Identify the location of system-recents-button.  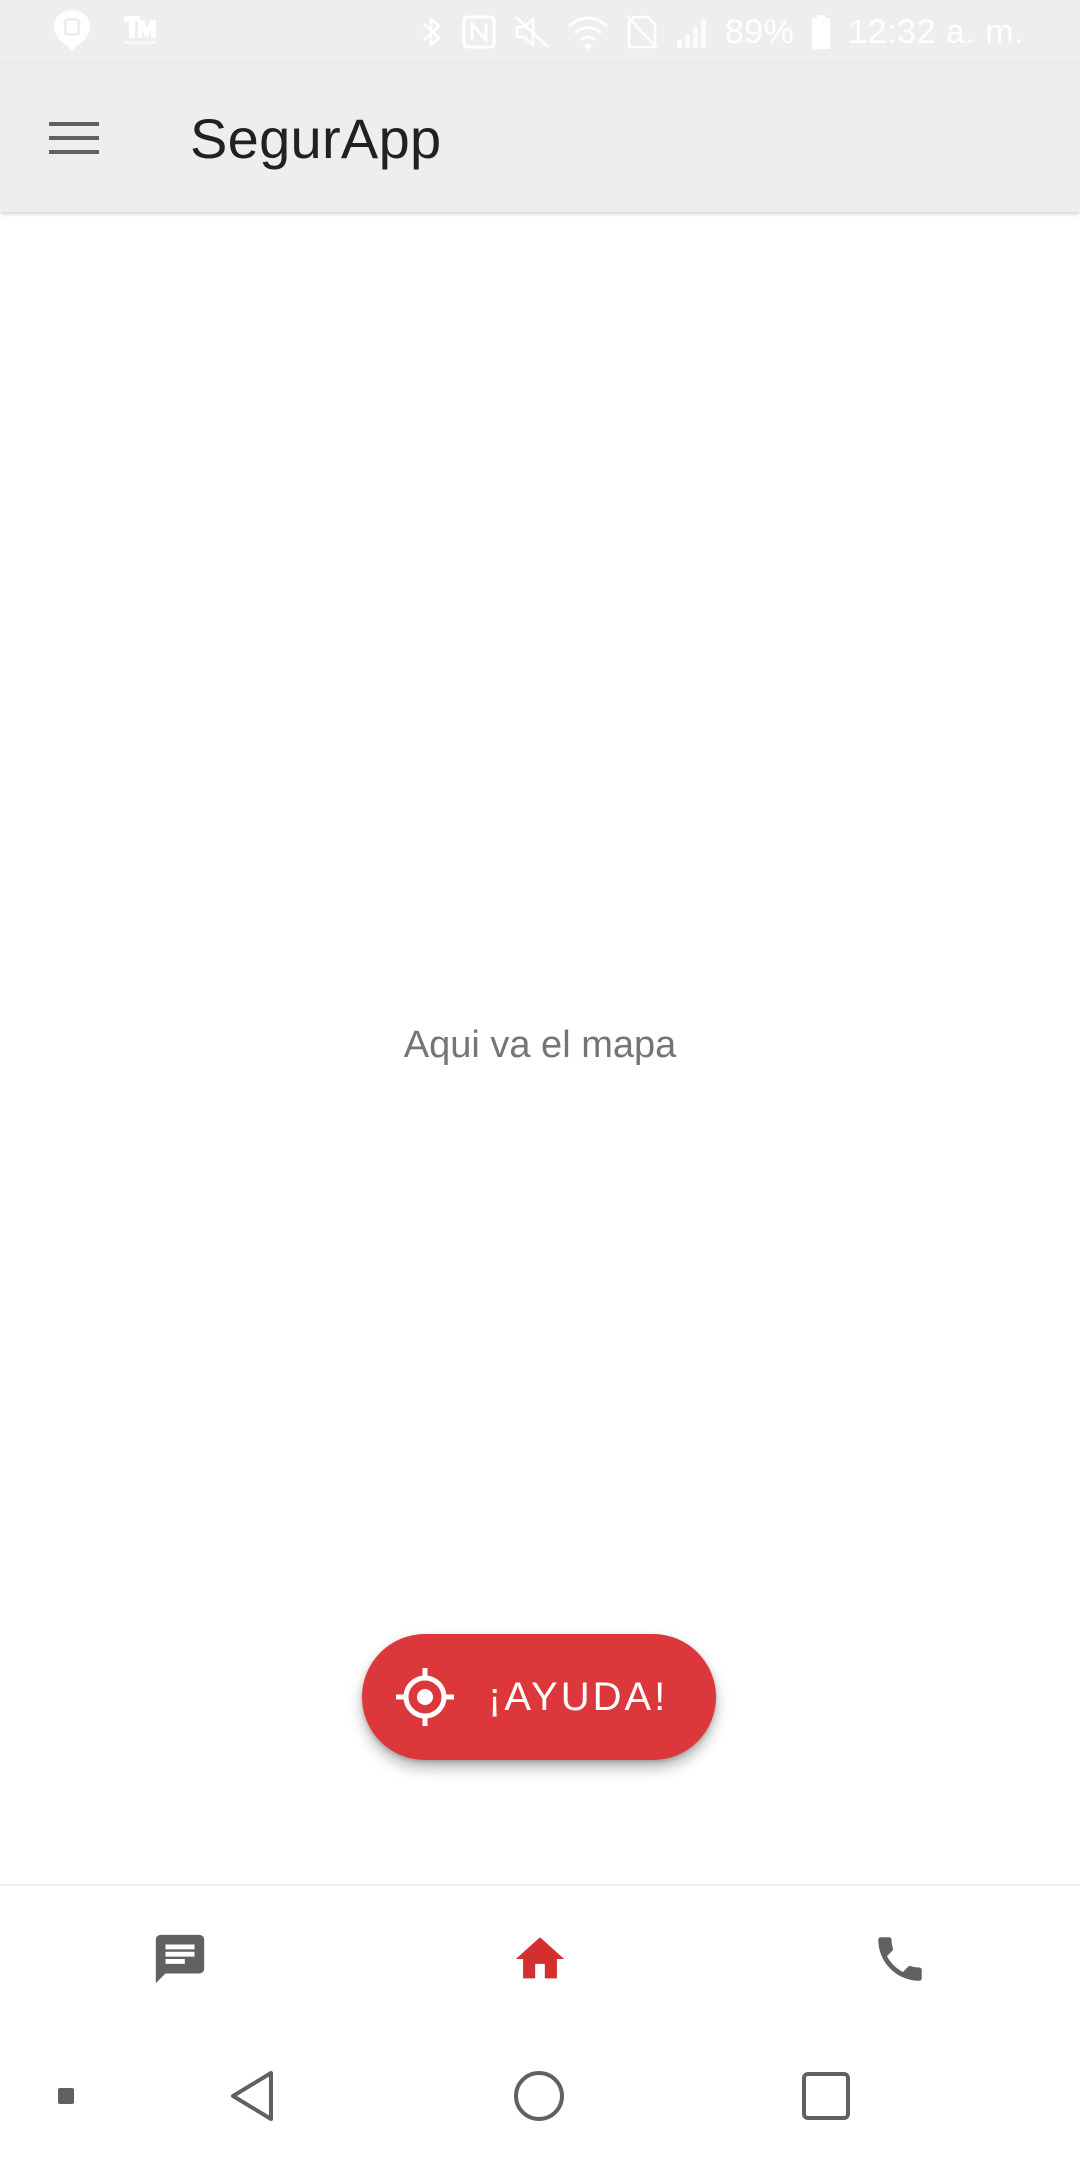
(826, 2098).